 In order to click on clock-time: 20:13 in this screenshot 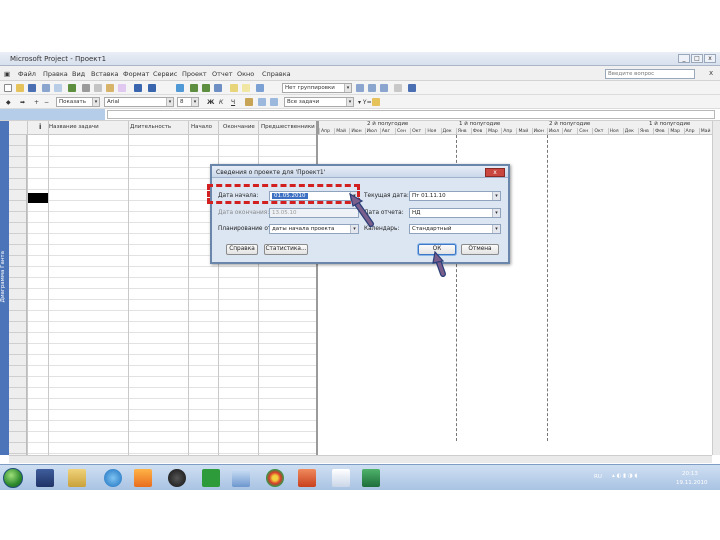, I will do `click(690, 474)`.